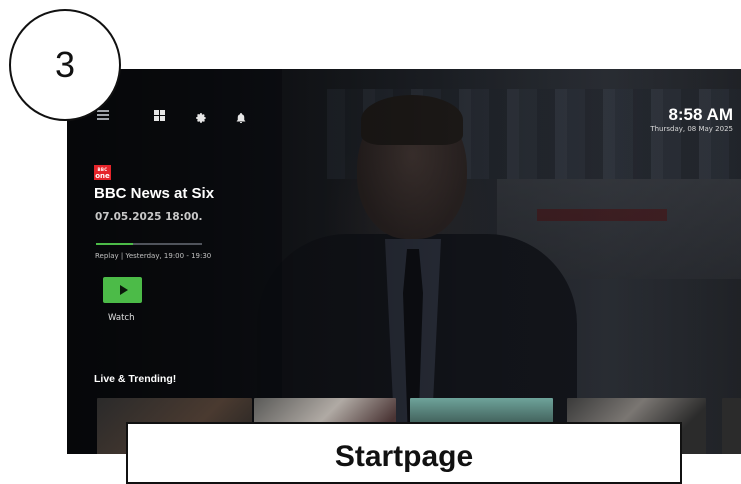 The width and height of the screenshot is (741, 484). I want to click on channel-logo: BBC one, so click(102, 172).